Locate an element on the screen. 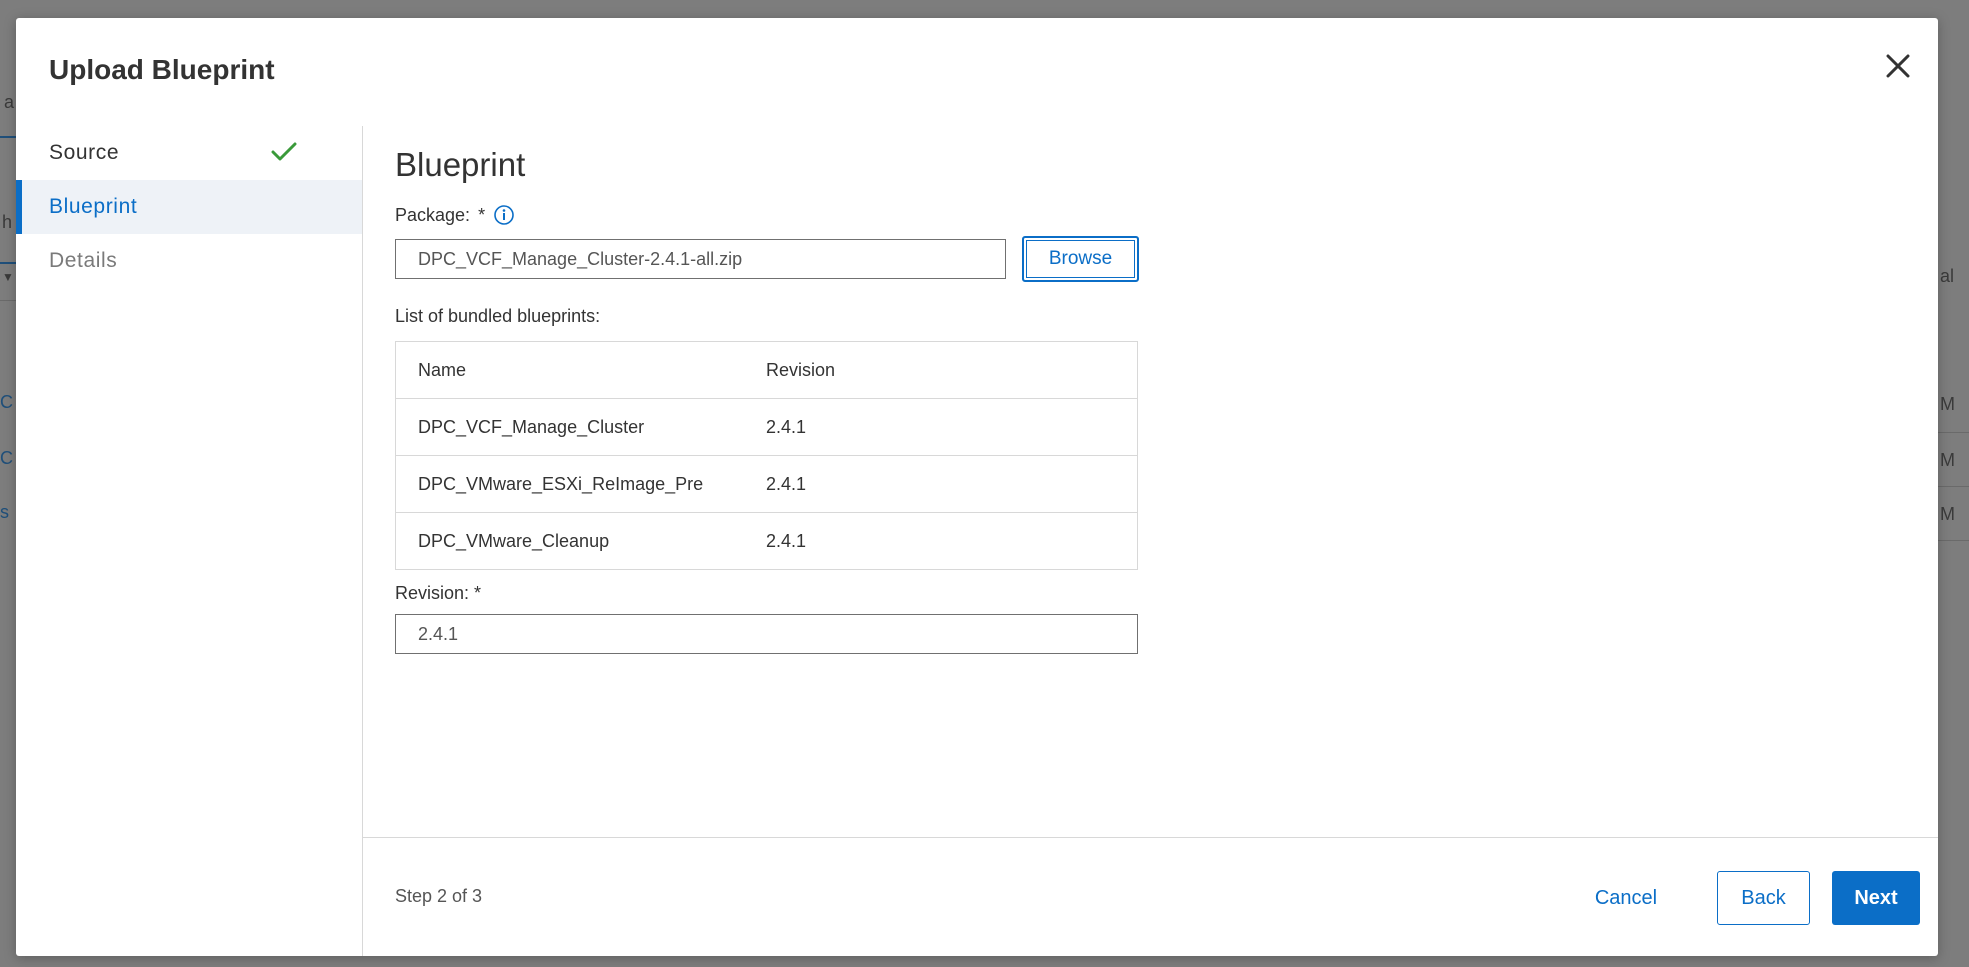 The height and width of the screenshot is (967, 1969). table-row: DPC_VCF_Manage_Cluster 2.4.1 is located at coordinates (766, 427).